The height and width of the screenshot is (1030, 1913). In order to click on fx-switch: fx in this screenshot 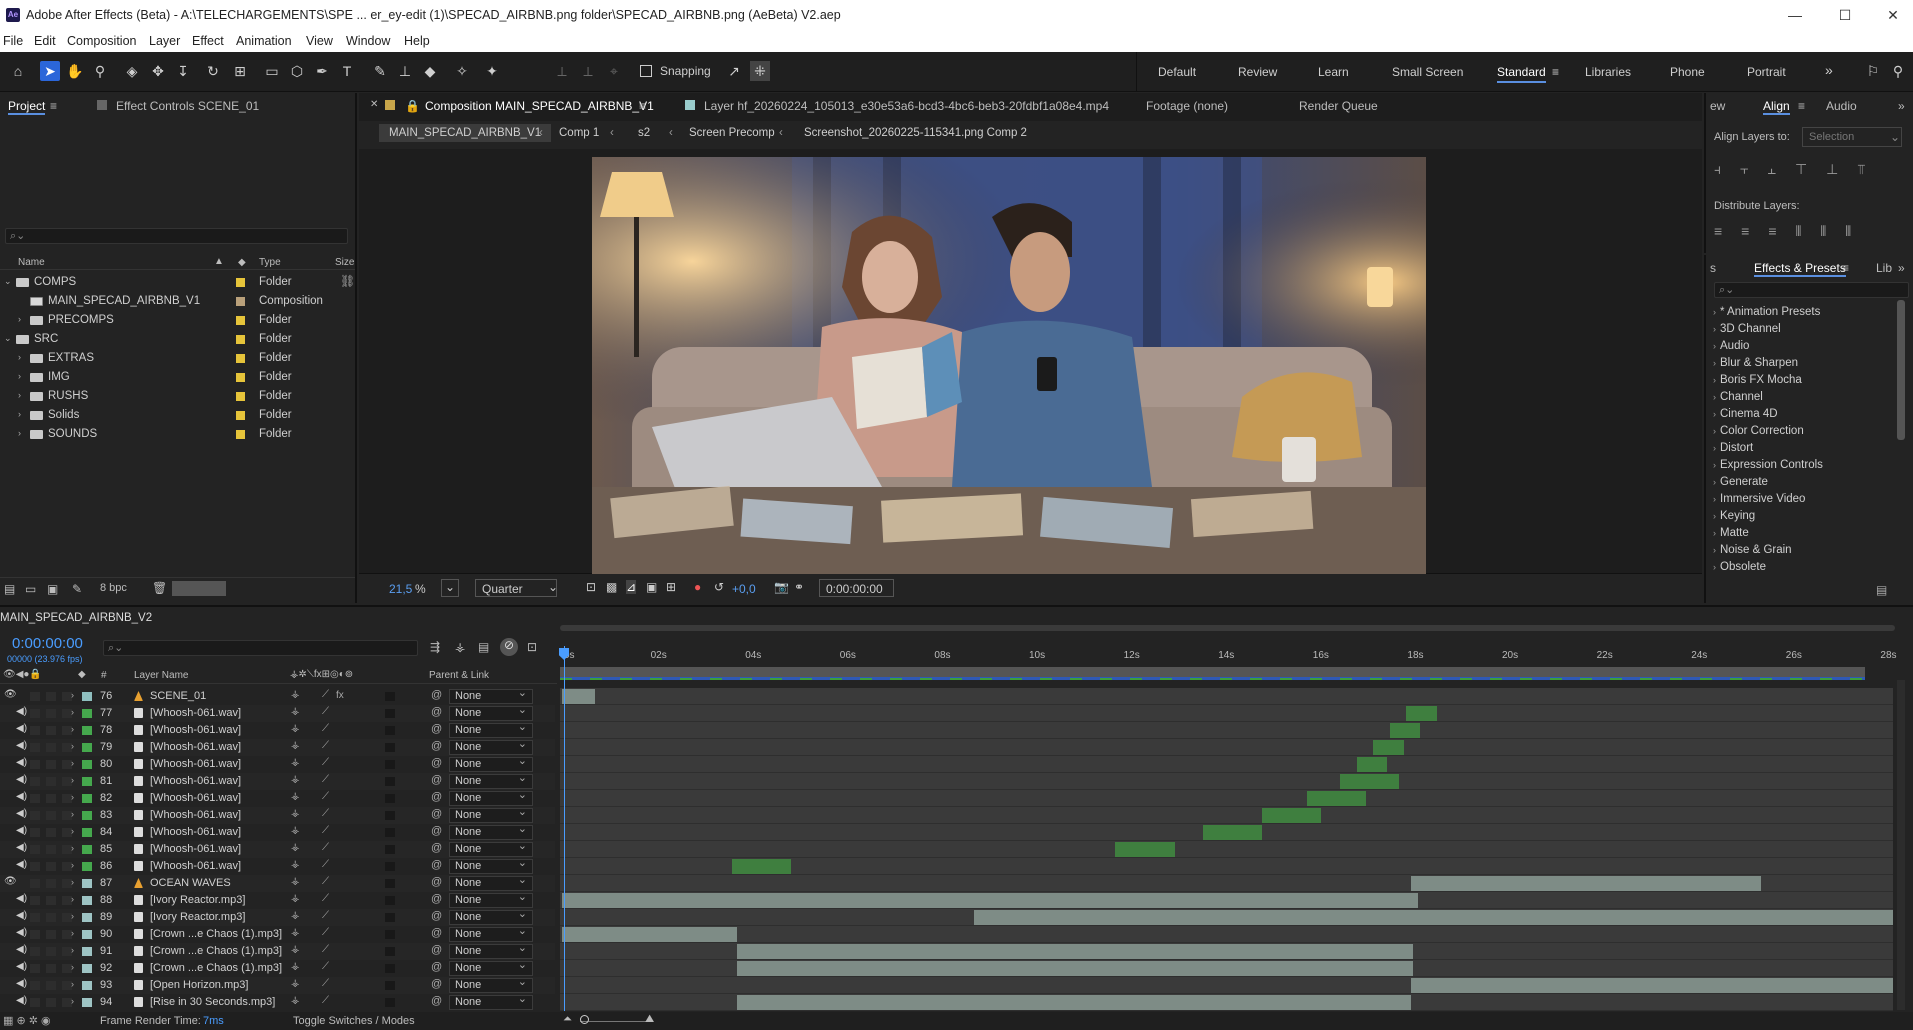, I will do `click(340, 695)`.